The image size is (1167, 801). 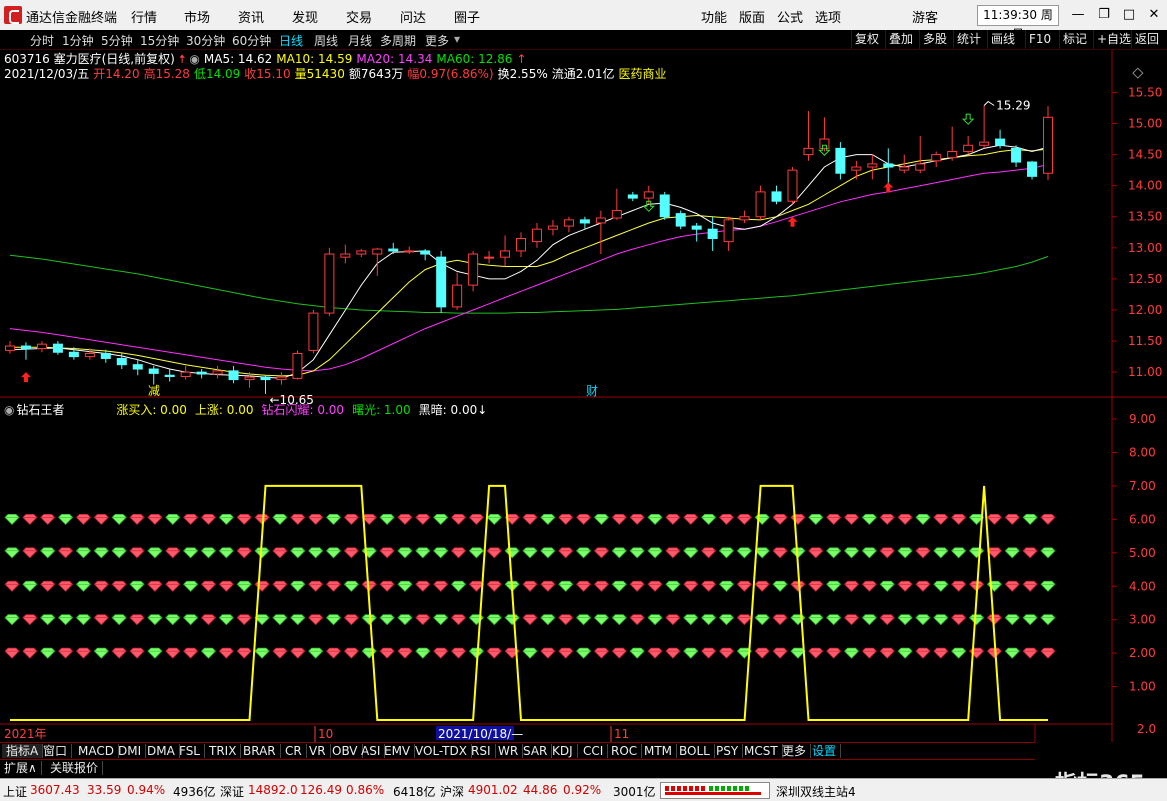 I want to click on period-1min: 1分钟, so click(x=78, y=40).